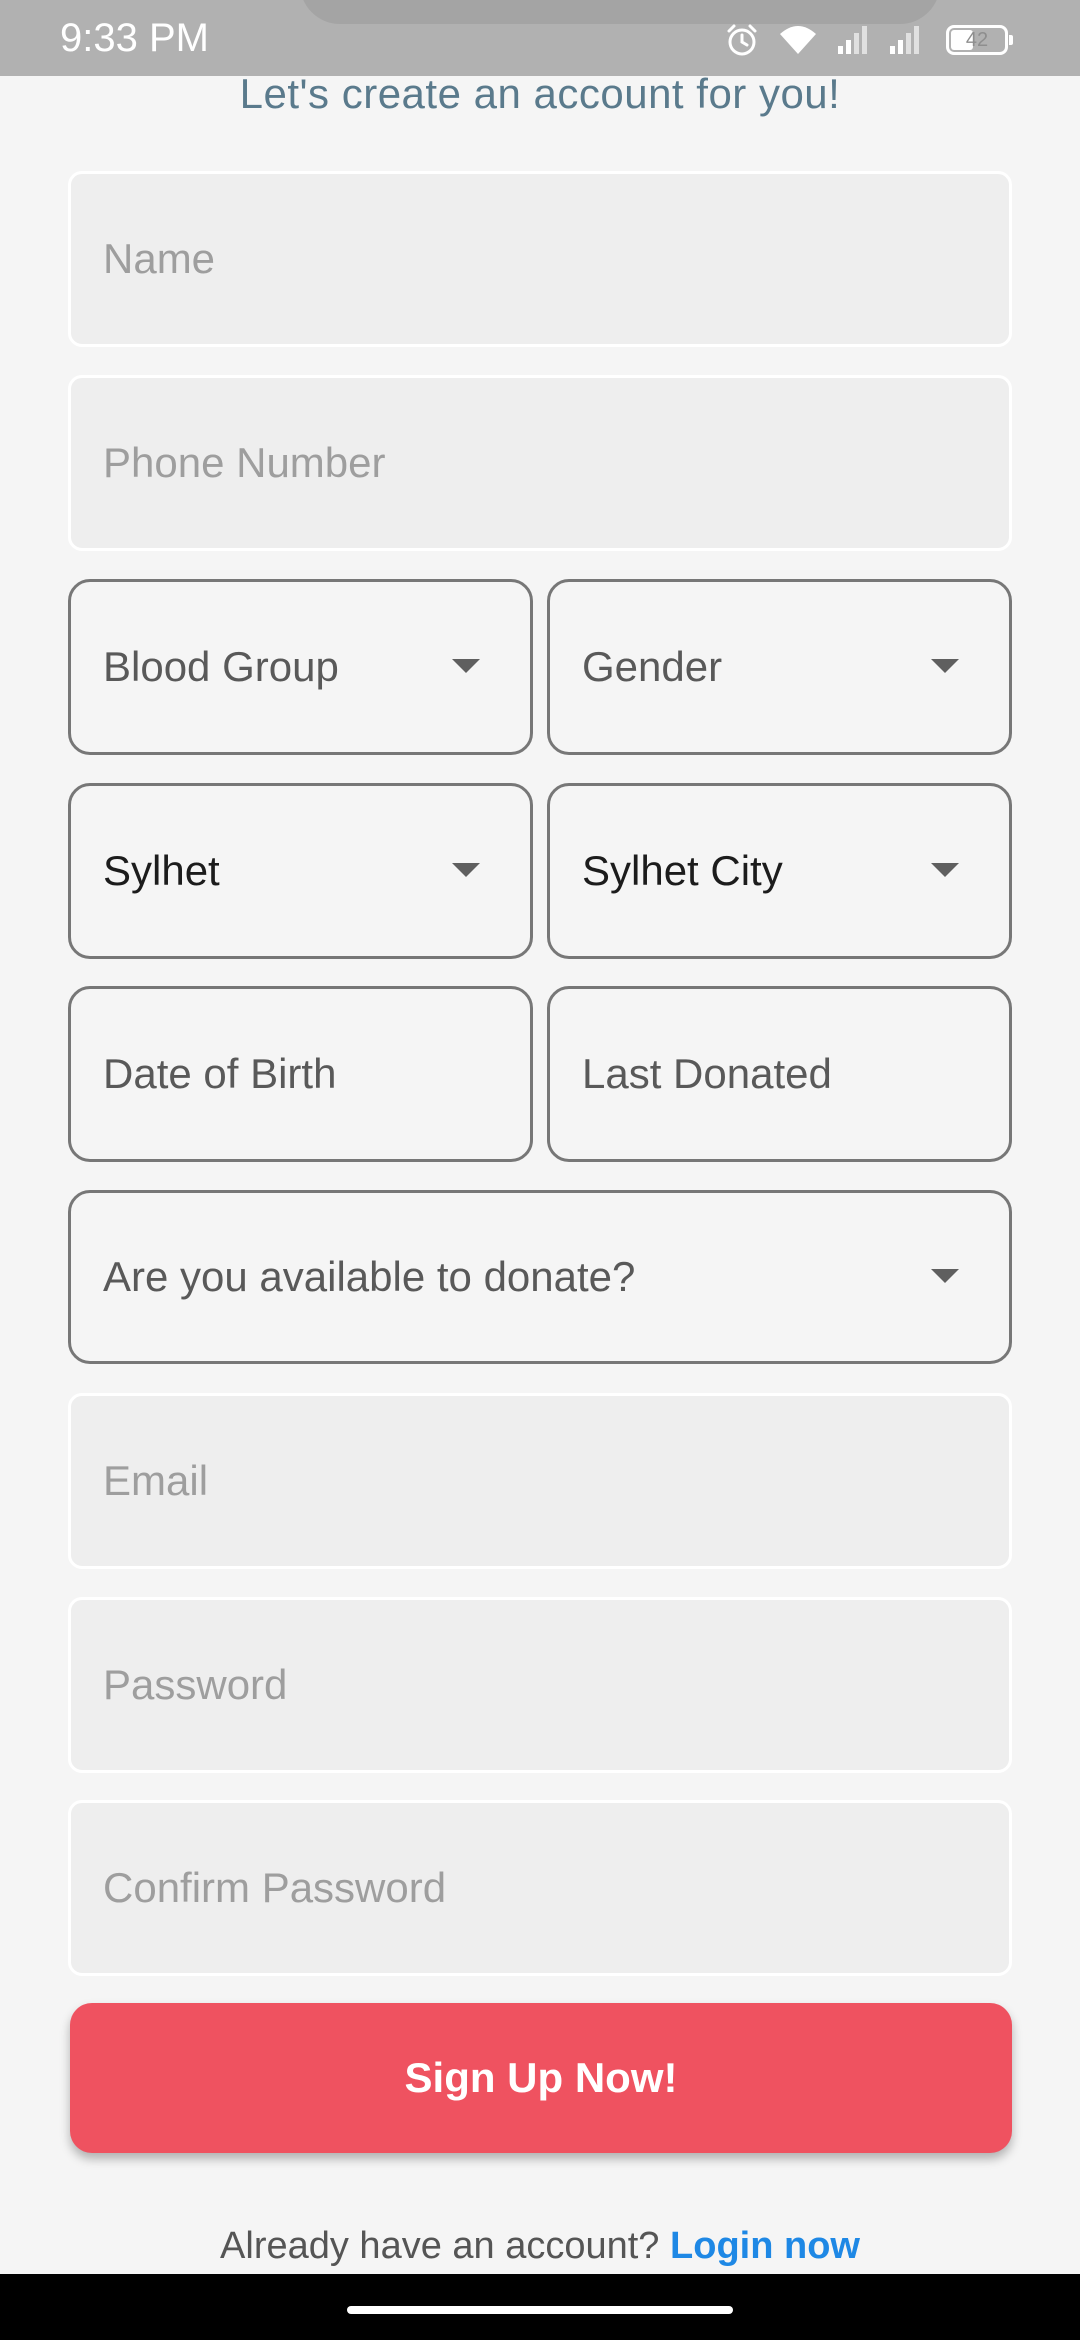 This screenshot has height=2340, width=1080. Describe the element at coordinates (244, 462) in the screenshot. I see `phone-number-placeholder: Phone Number` at that location.